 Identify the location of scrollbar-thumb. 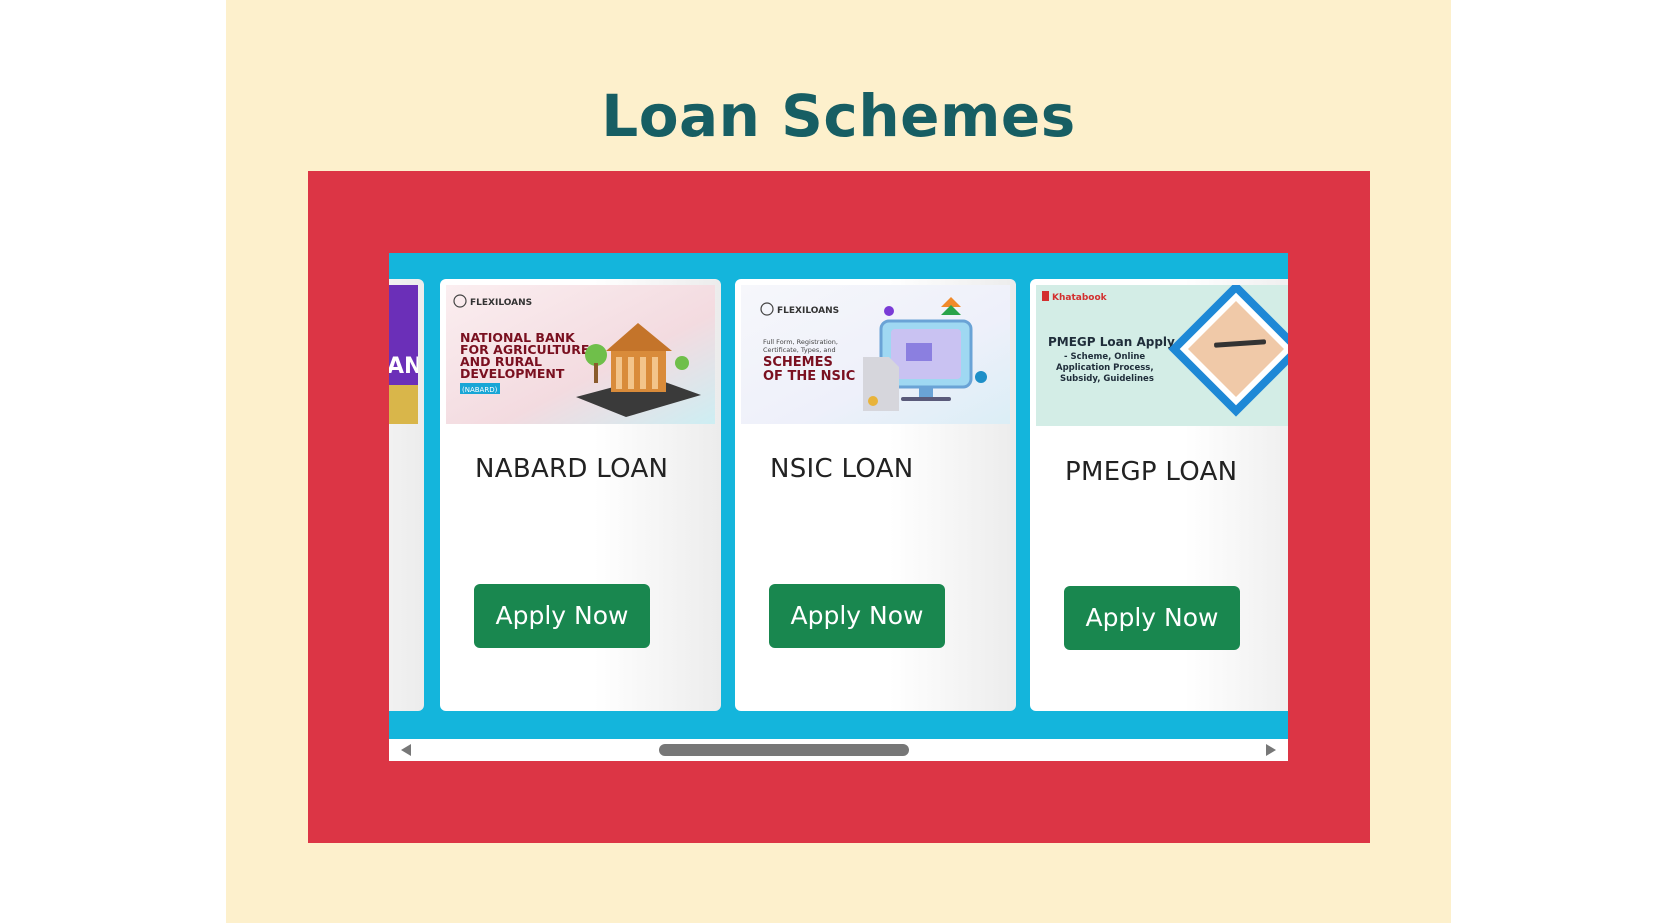
(784, 750).